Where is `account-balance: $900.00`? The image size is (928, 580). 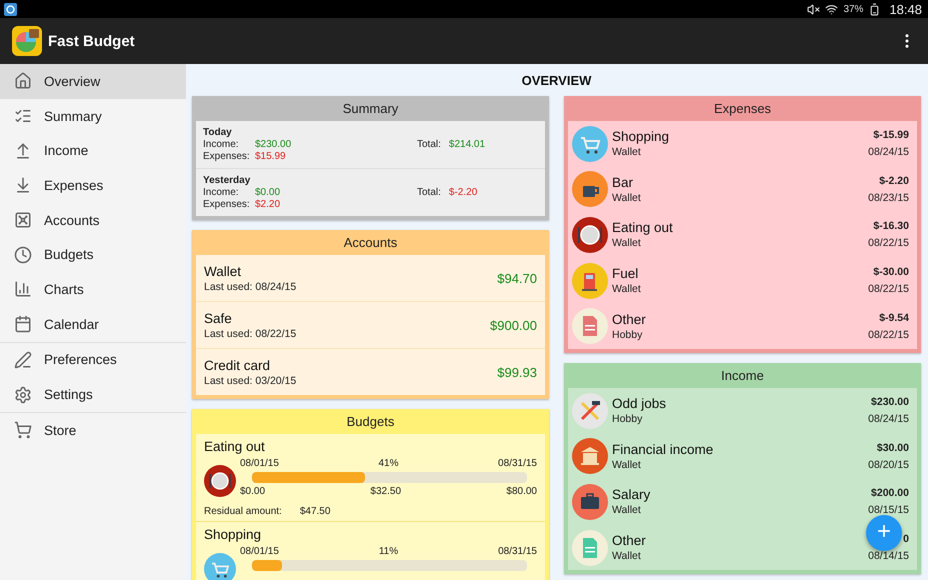 account-balance: $900.00 is located at coordinates (513, 325).